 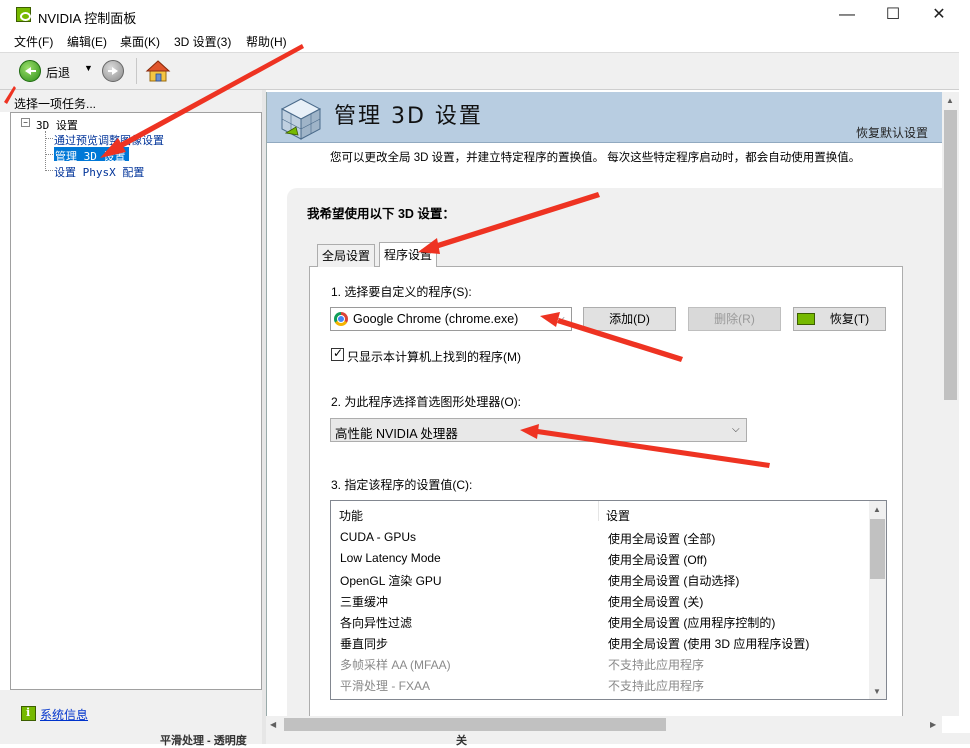 What do you see at coordinates (877, 691) in the screenshot?
I see `scroll-down-icon: ▼` at bounding box center [877, 691].